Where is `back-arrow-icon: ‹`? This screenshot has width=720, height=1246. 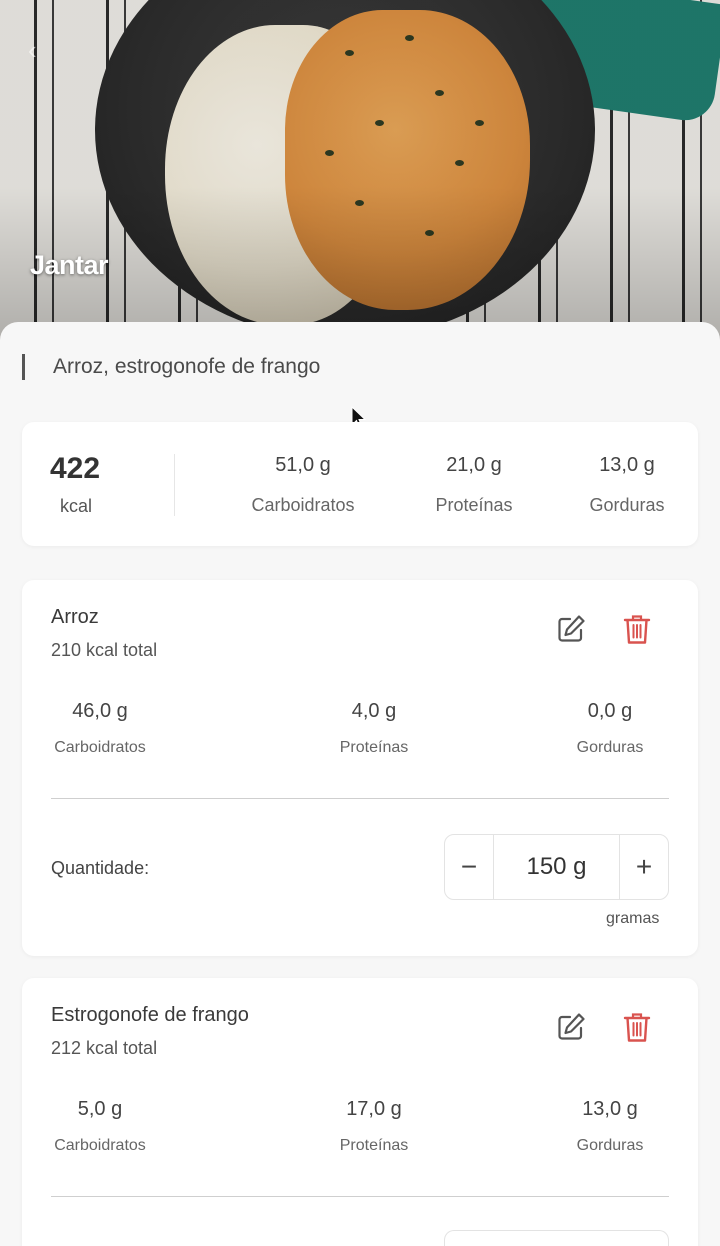
back-arrow-icon: ‹ is located at coordinates (40, 50).